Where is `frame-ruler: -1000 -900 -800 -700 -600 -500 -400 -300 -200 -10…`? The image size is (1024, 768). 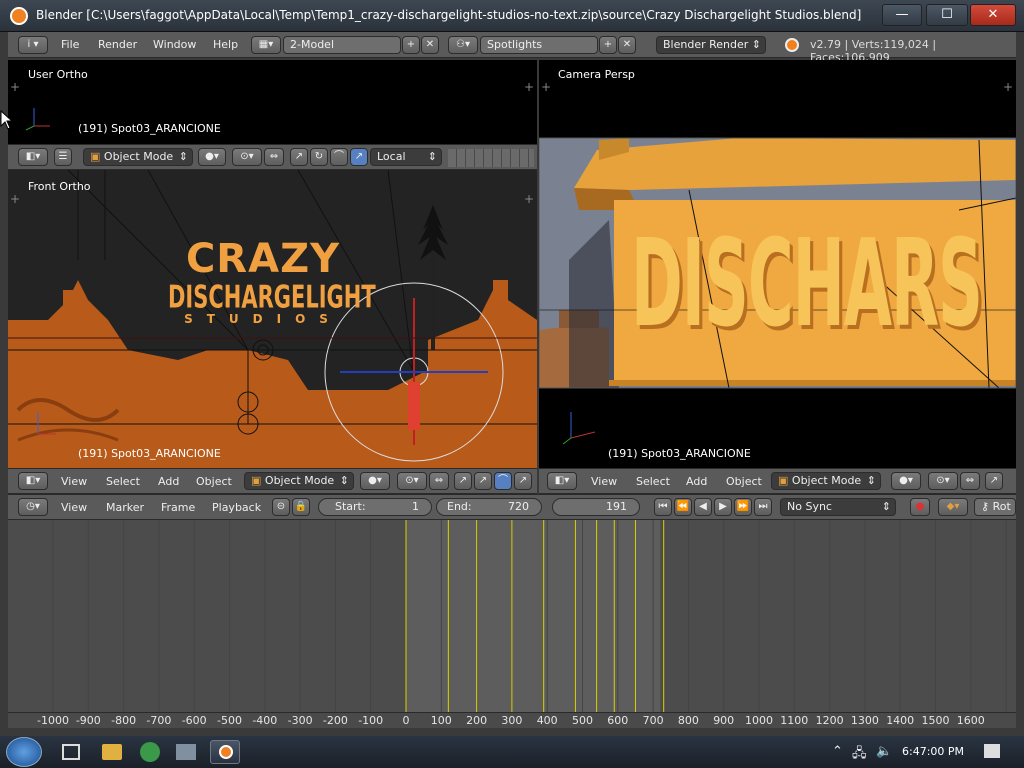
frame-ruler: -1000 -900 -800 -700 -600 -500 -400 -300 -200 -10… is located at coordinates (512, 720).